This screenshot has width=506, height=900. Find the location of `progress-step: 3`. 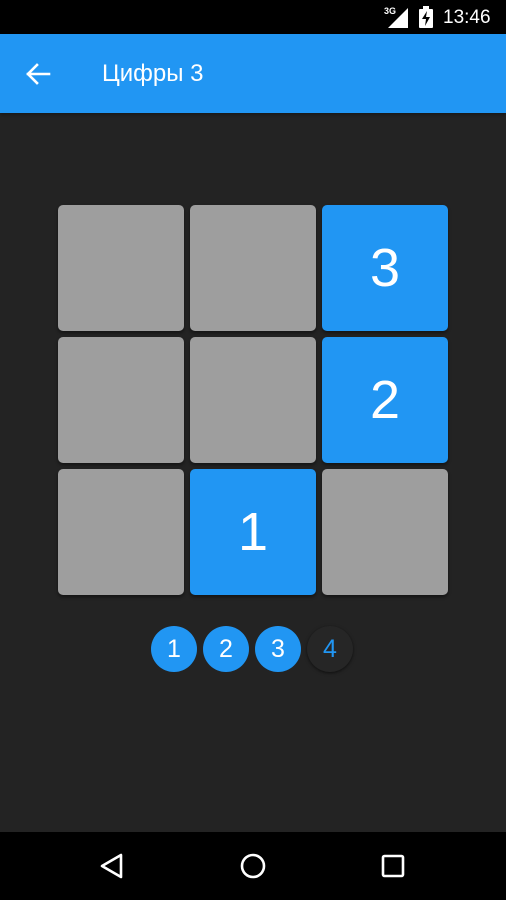

progress-step: 3 is located at coordinates (278, 649).